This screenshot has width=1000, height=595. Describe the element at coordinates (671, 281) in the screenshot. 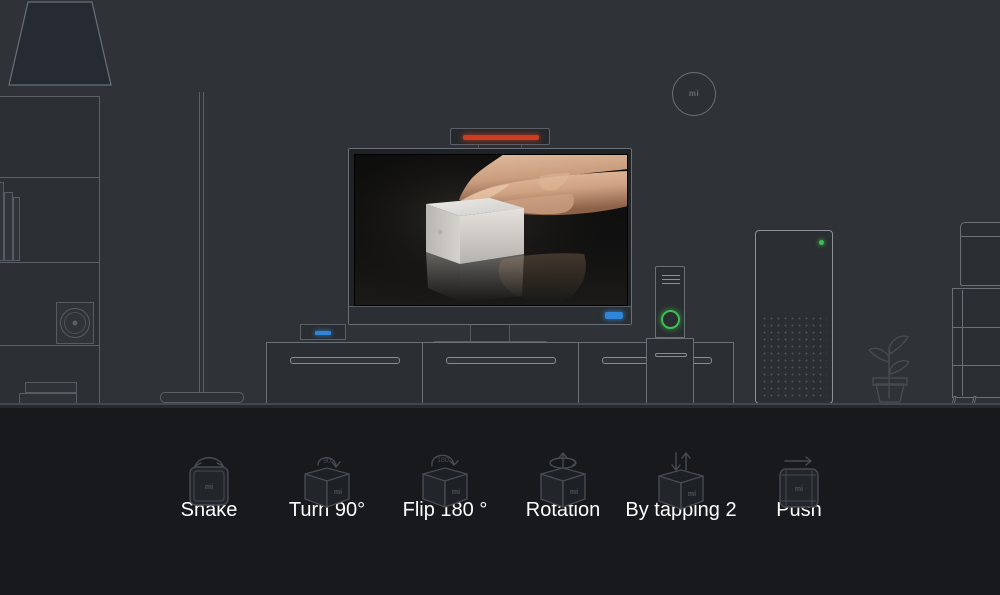

I see `router-vents-icon` at that location.